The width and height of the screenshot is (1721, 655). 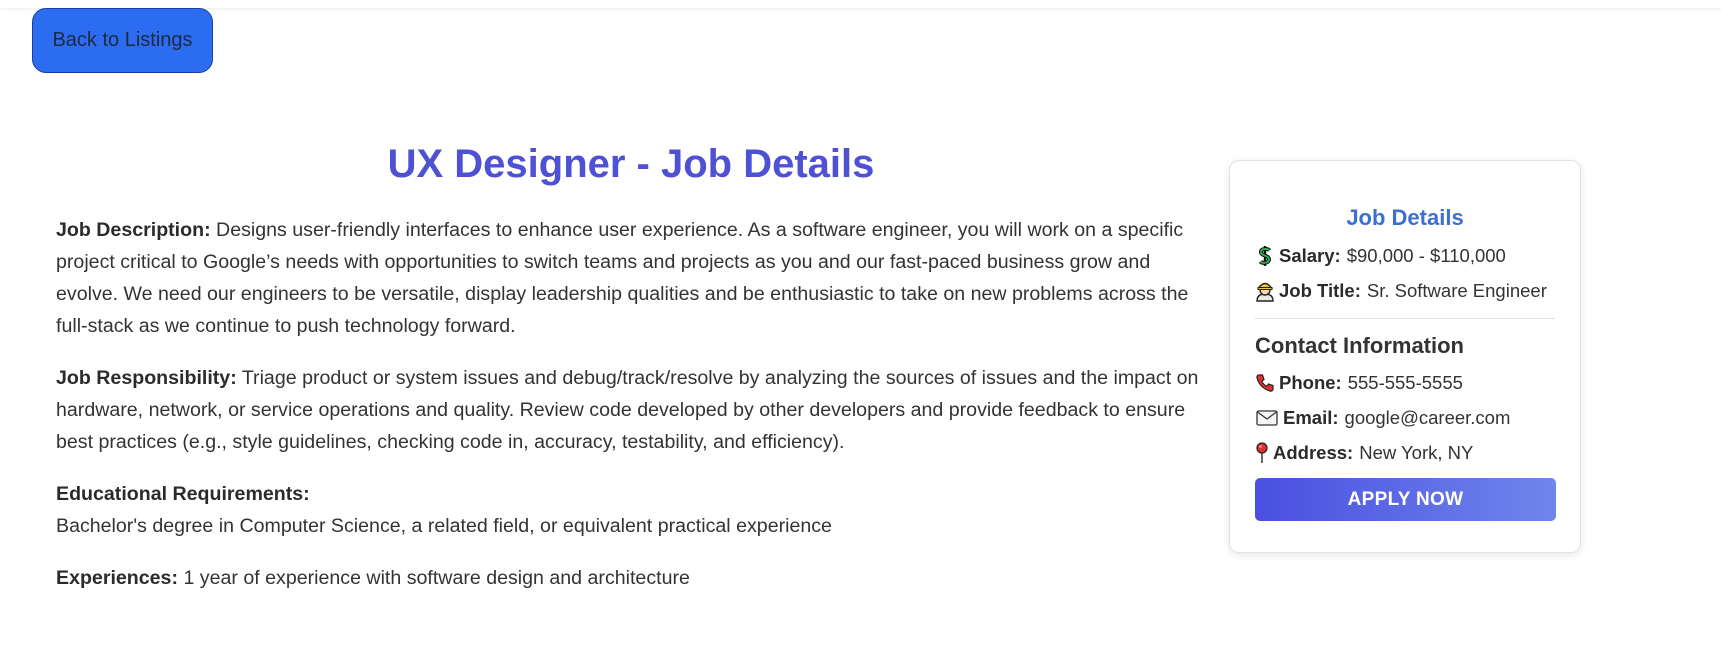 What do you see at coordinates (117, 578) in the screenshot?
I see `experiences-label: Experiences:` at bounding box center [117, 578].